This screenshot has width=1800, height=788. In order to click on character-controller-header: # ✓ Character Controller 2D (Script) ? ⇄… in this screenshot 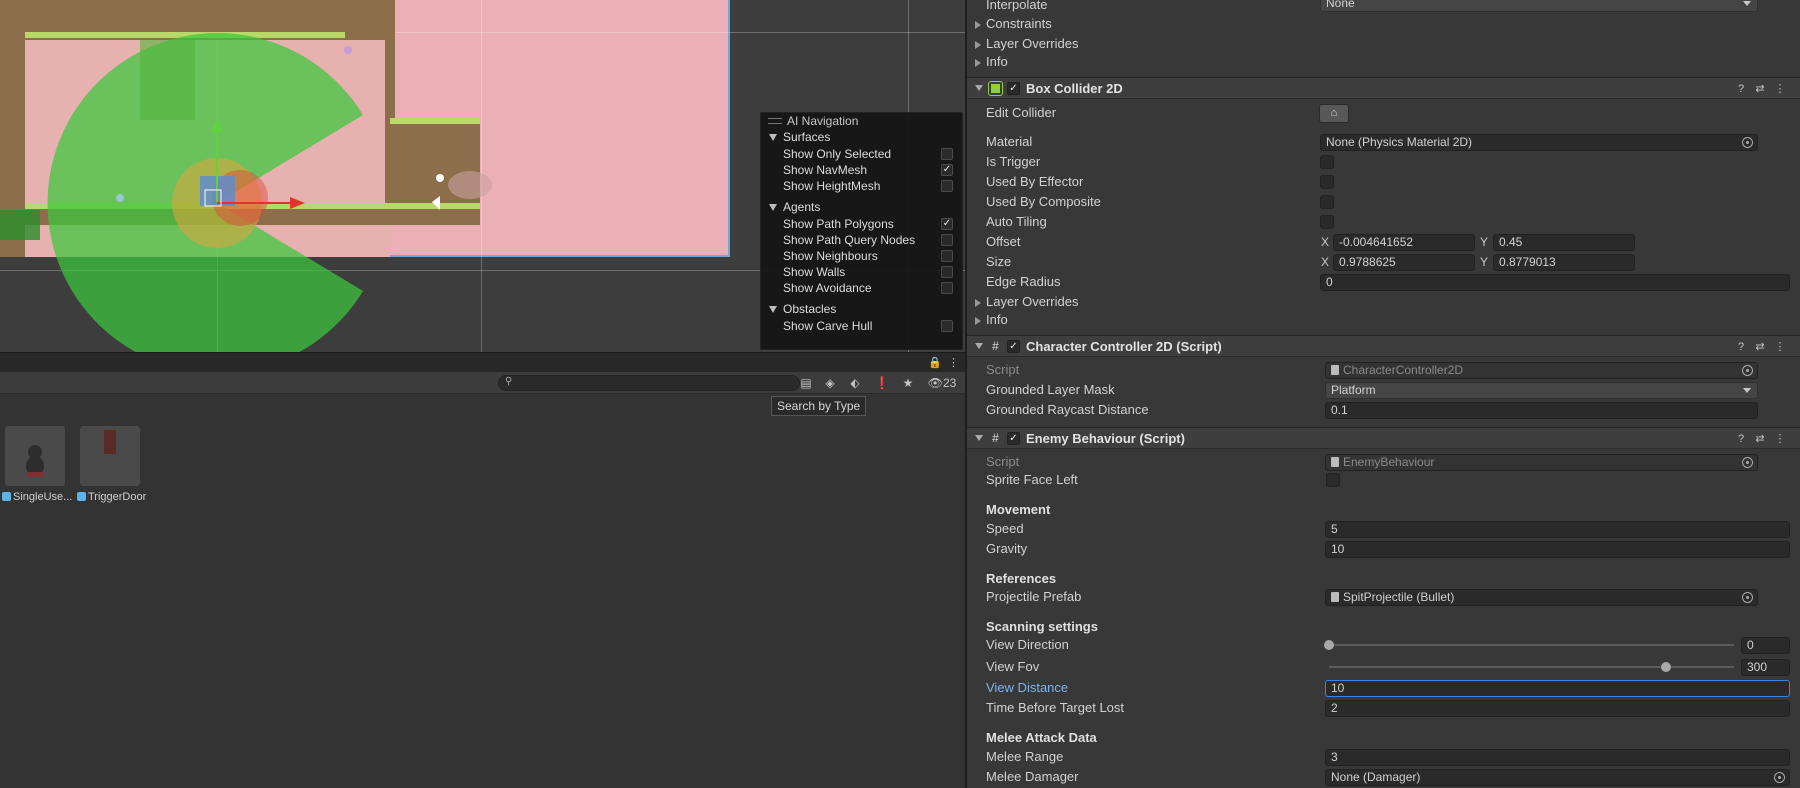, I will do `click(1383, 346)`.